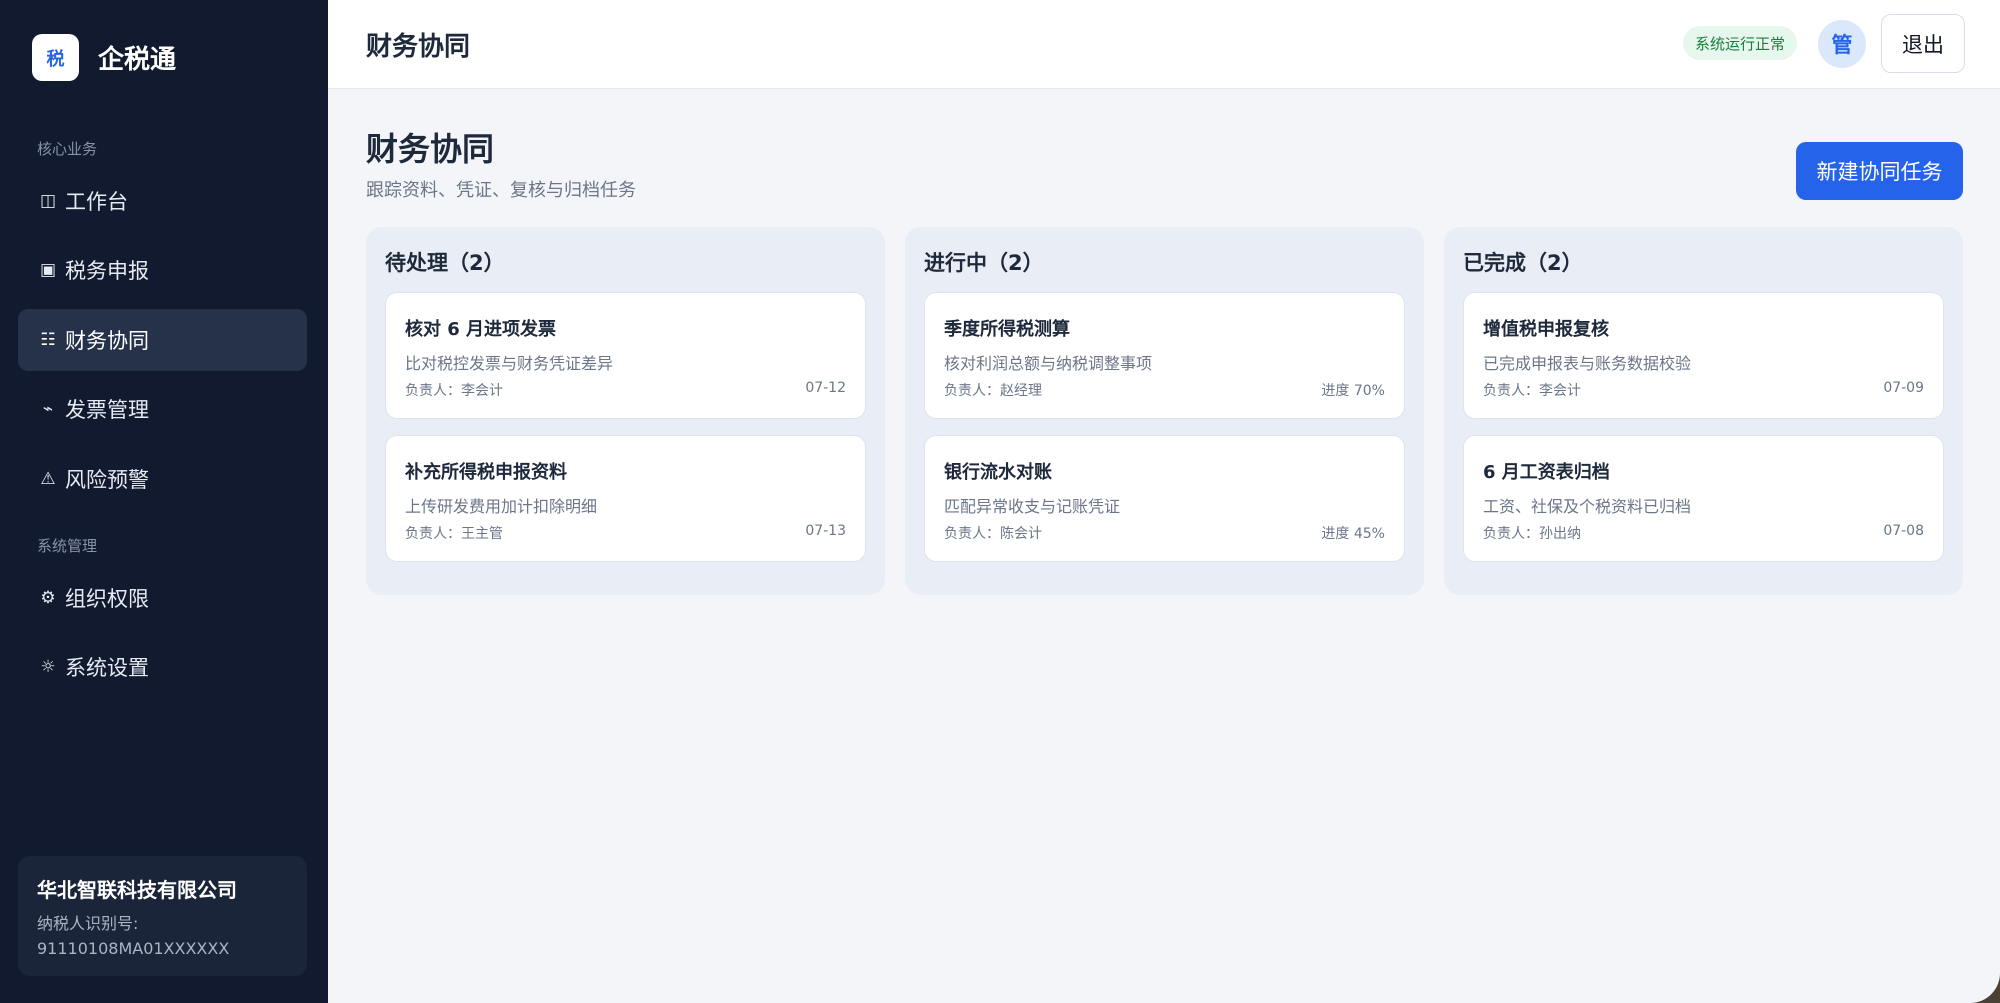 Image resolution: width=2000 pixels, height=1003 pixels. Describe the element at coordinates (137, 890) in the screenshot. I see `company-name: 华北智联科技有限公司` at that location.